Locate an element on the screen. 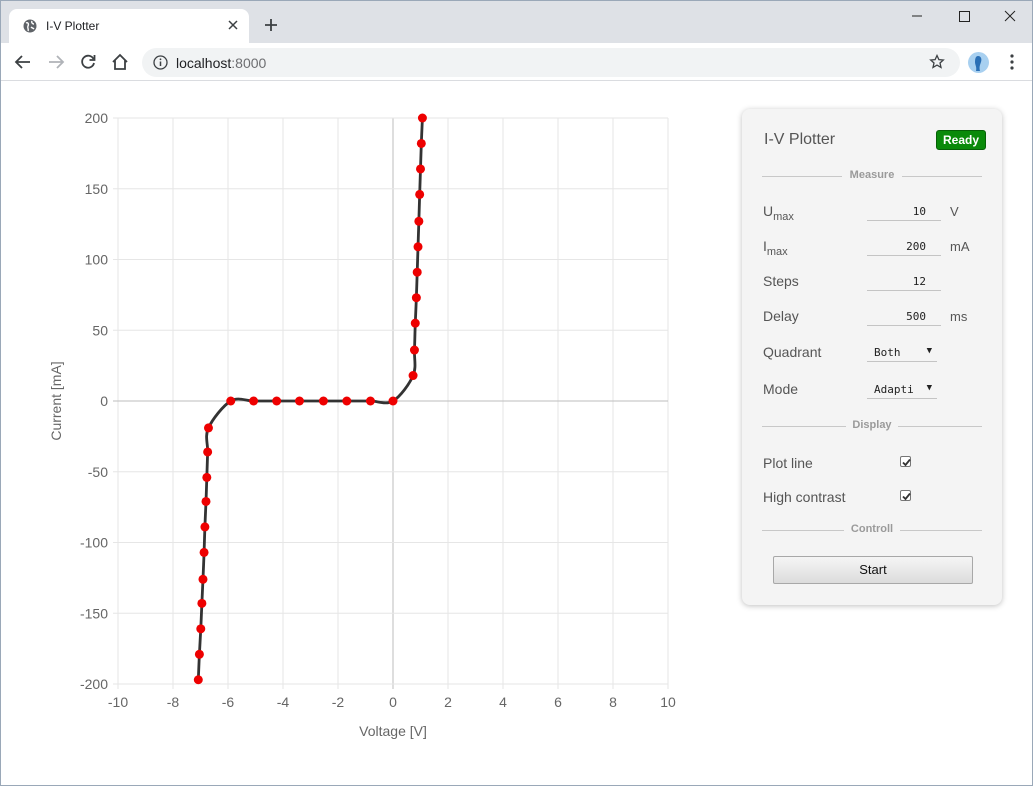 The image size is (1033, 786). home-icon is located at coordinates (120, 62).